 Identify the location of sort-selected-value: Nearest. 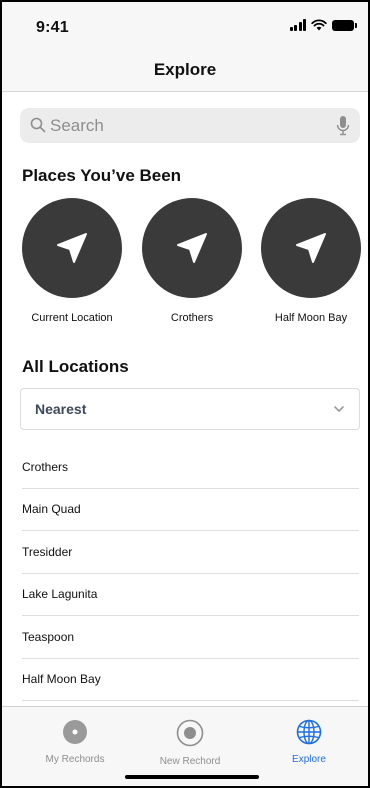
(61, 409).